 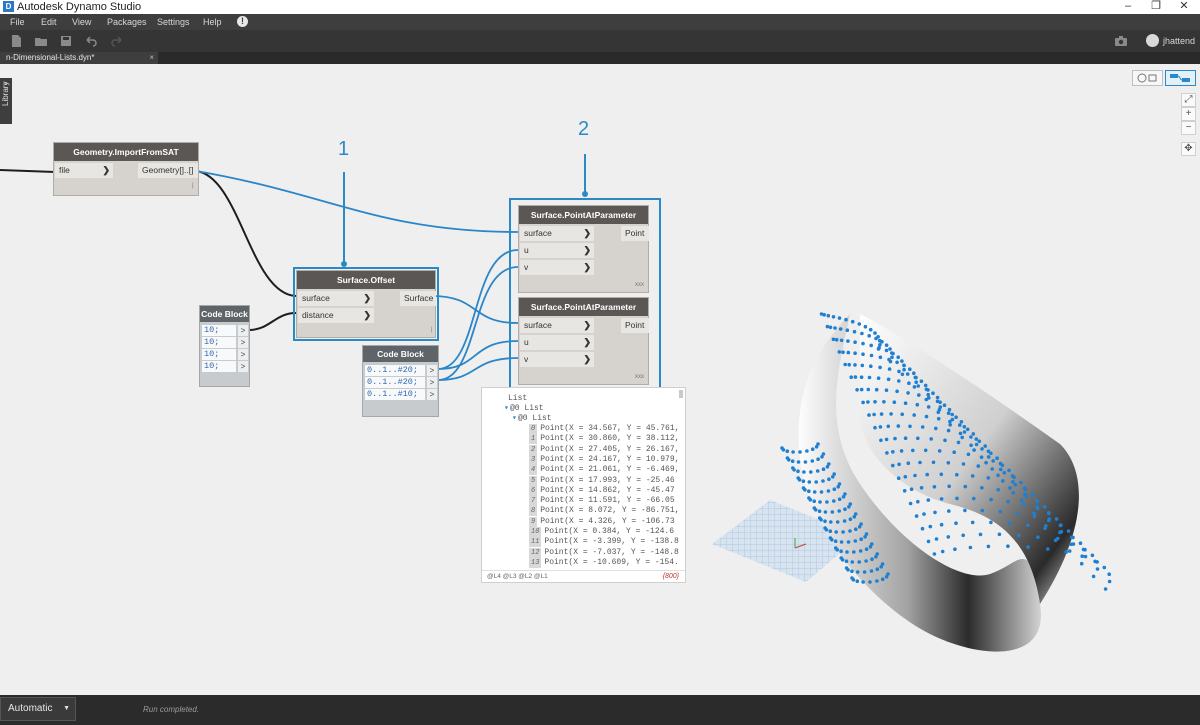 I want to click on close-window-icon: ✕, so click(x=1184, y=7).